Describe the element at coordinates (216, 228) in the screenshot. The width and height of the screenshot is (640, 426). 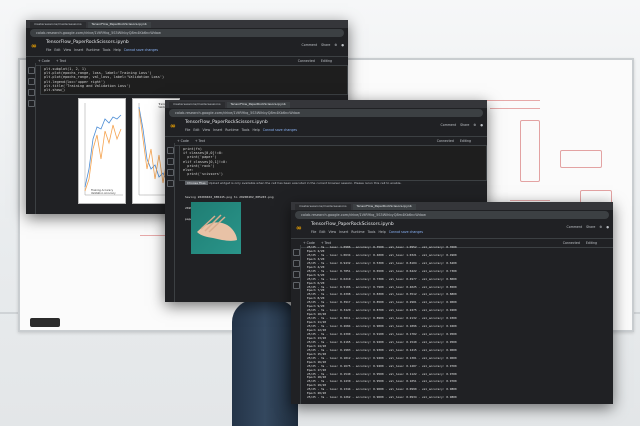
I see `uploaded-hand-image` at that location.